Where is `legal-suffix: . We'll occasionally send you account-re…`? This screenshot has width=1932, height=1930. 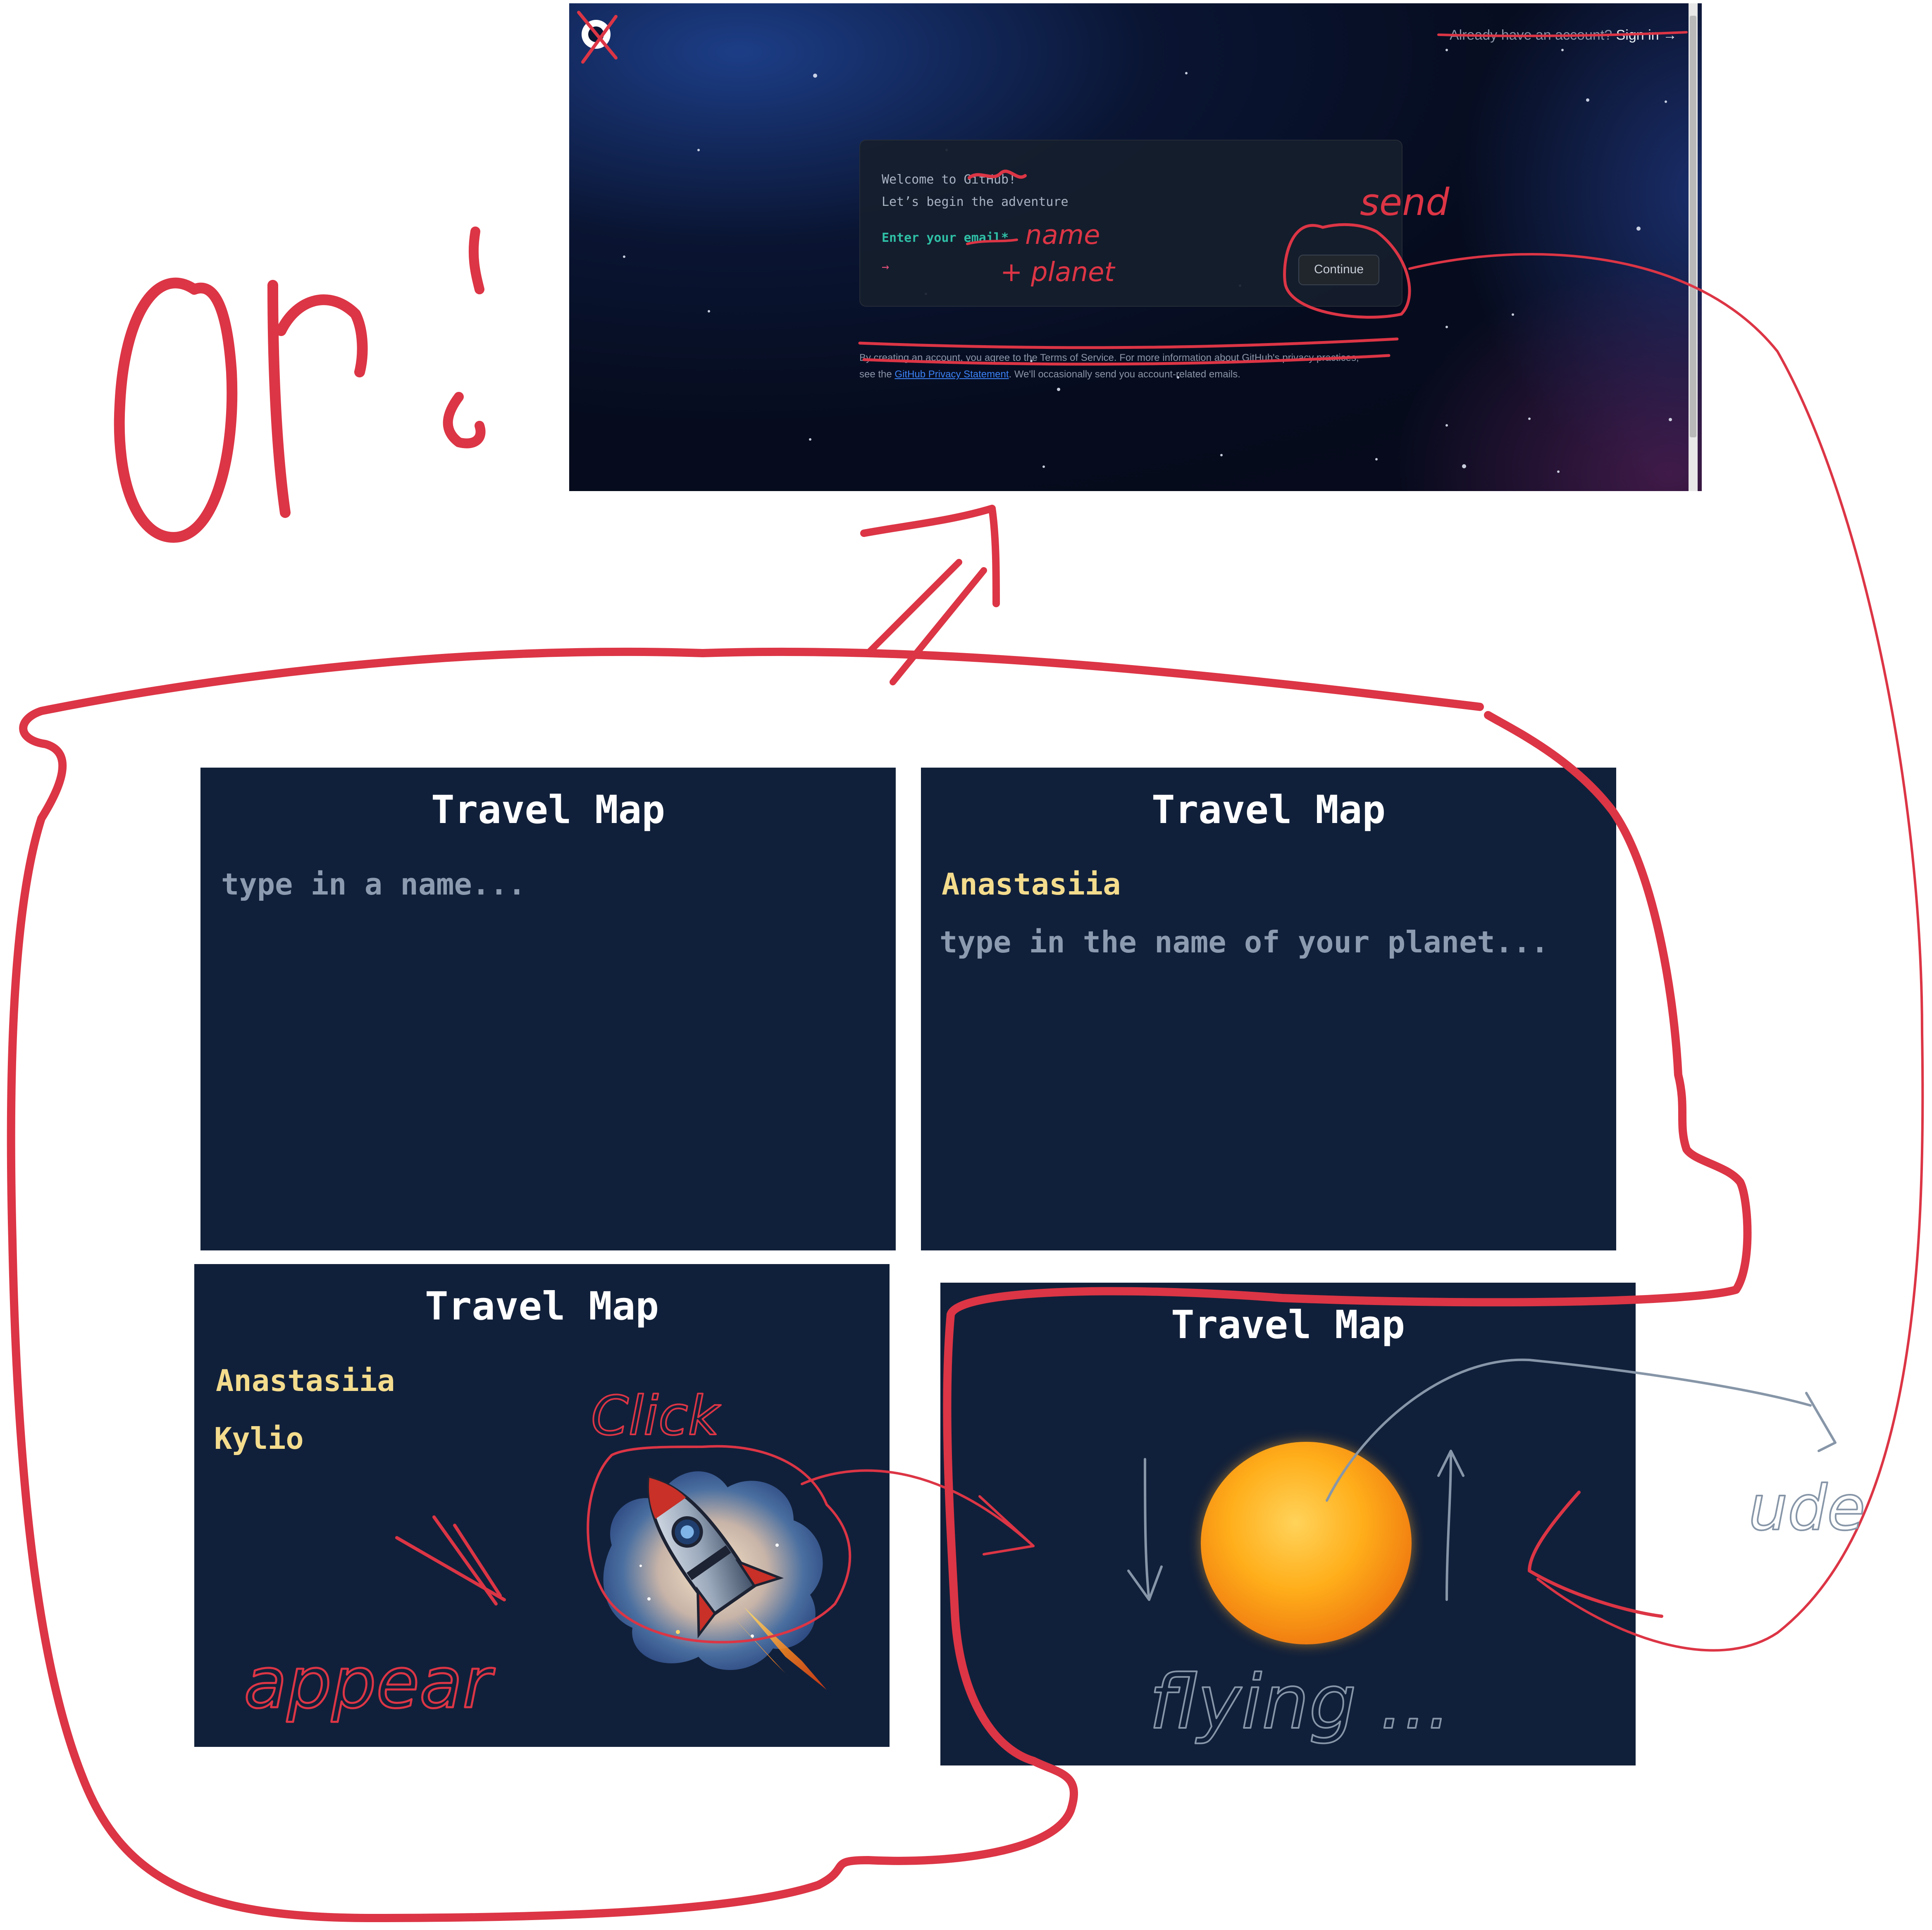
legal-suffix: . We'll occasionally send you account-re… is located at coordinates (1124, 374).